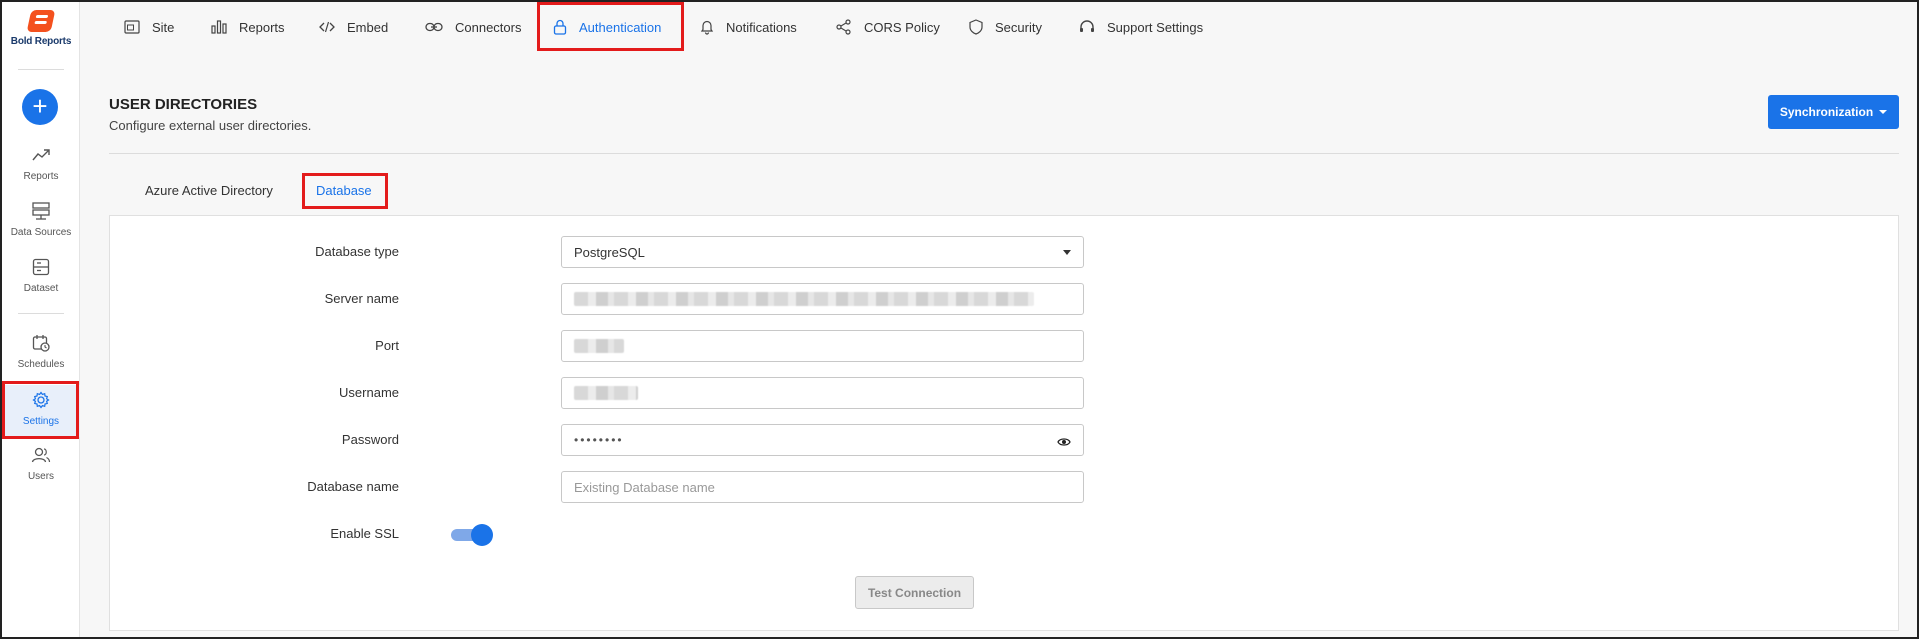 The width and height of the screenshot is (1919, 639). What do you see at coordinates (482, 535) in the screenshot?
I see `toggle-knob` at bounding box center [482, 535].